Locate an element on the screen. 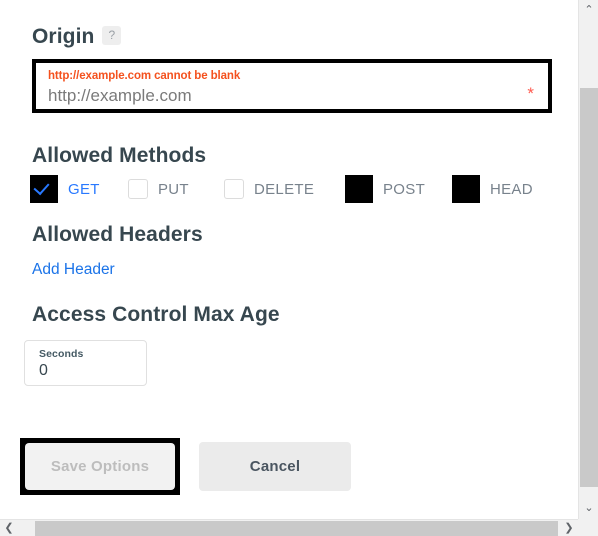  vertical-scrollbar-thumb is located at coordinates (589, 287).